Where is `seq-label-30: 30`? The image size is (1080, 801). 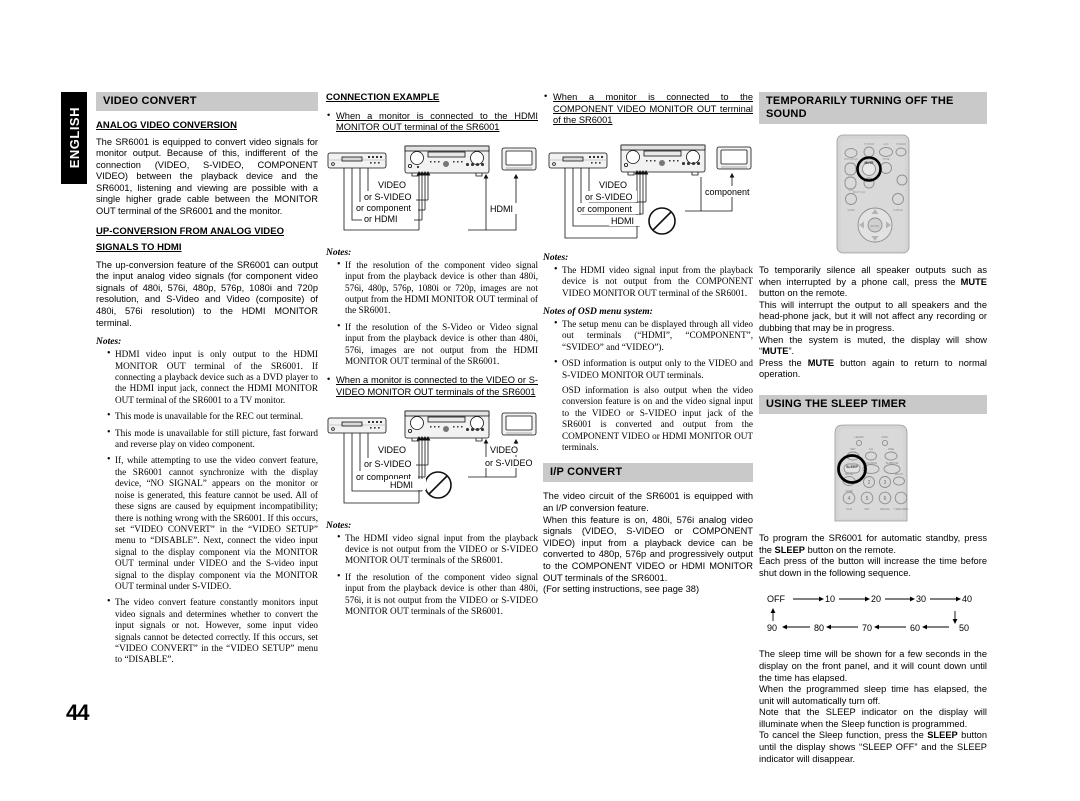 seq-label-30: 30 is located at coordinates (921, 599).